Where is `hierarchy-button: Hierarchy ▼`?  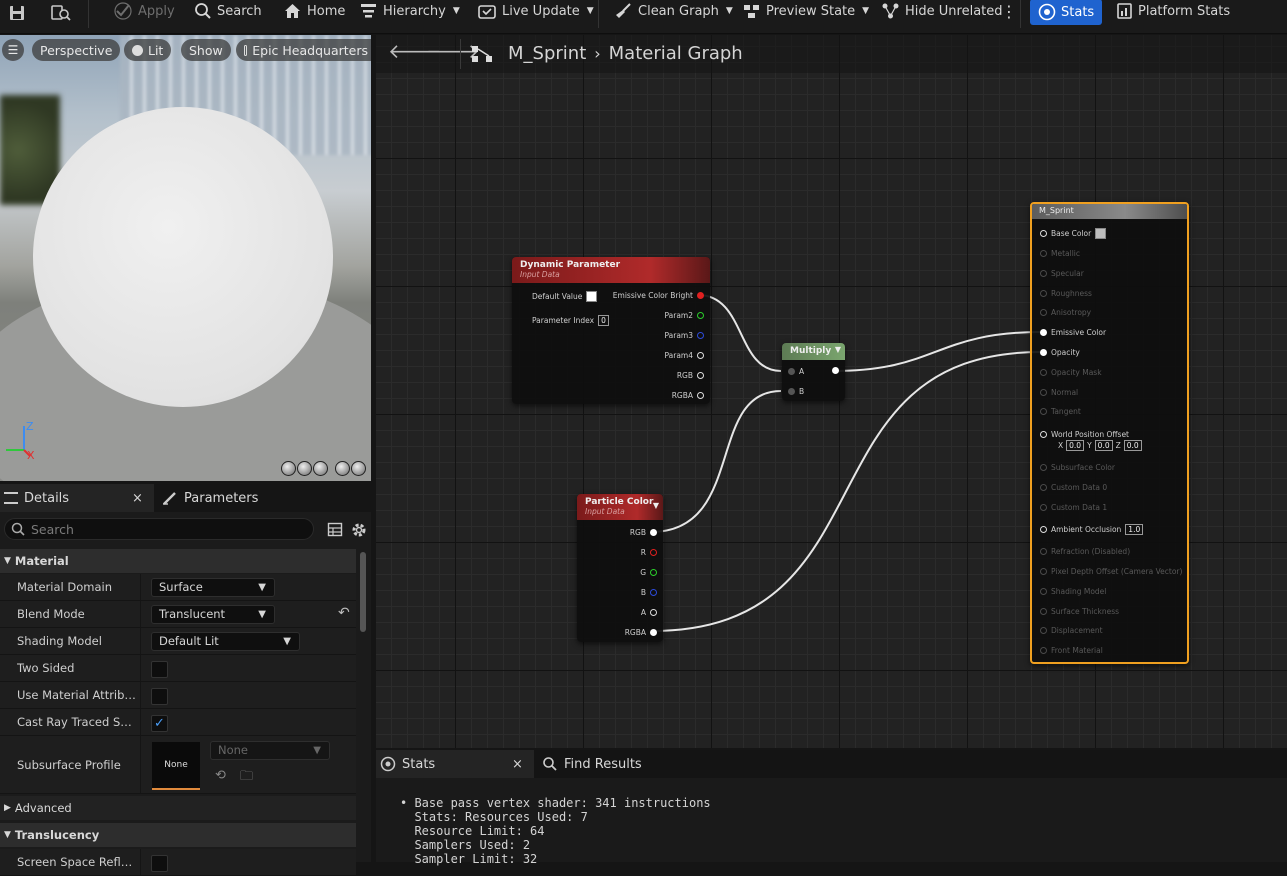 hierarchy-button: Hierarchy ▼ is located at coordinates (409, 11).